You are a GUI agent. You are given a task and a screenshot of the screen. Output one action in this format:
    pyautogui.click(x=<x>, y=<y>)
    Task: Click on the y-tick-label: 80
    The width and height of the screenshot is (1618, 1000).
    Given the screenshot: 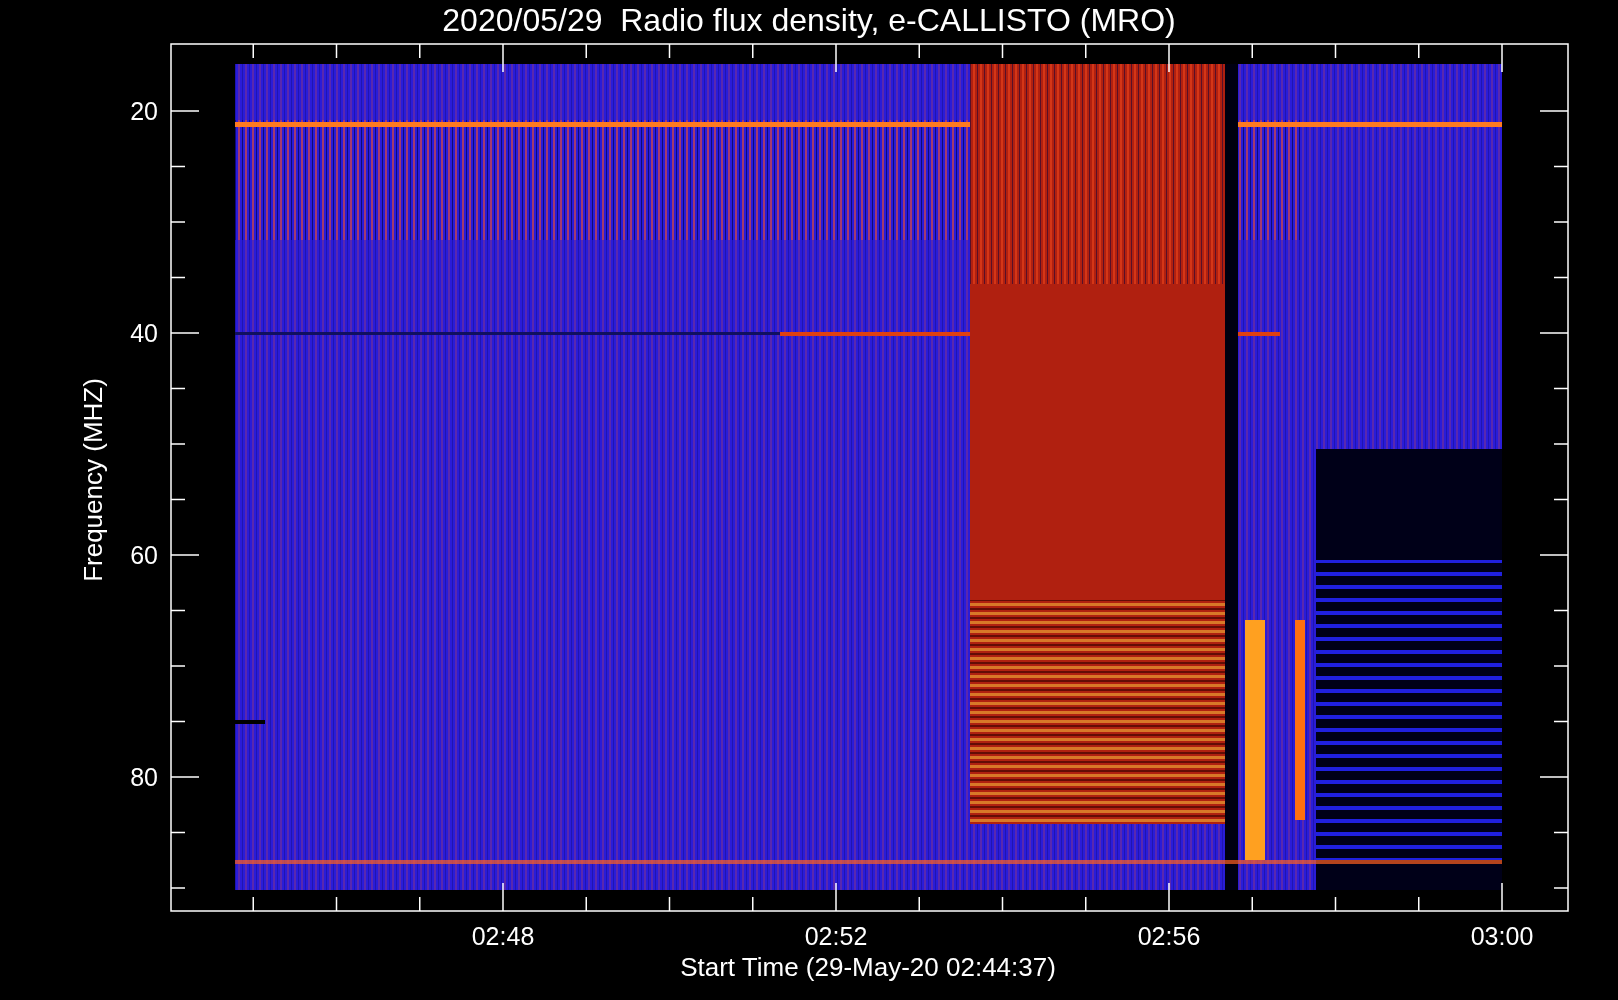 What is the action you would take?
    pyautogui.click(x=144, y=777)
    